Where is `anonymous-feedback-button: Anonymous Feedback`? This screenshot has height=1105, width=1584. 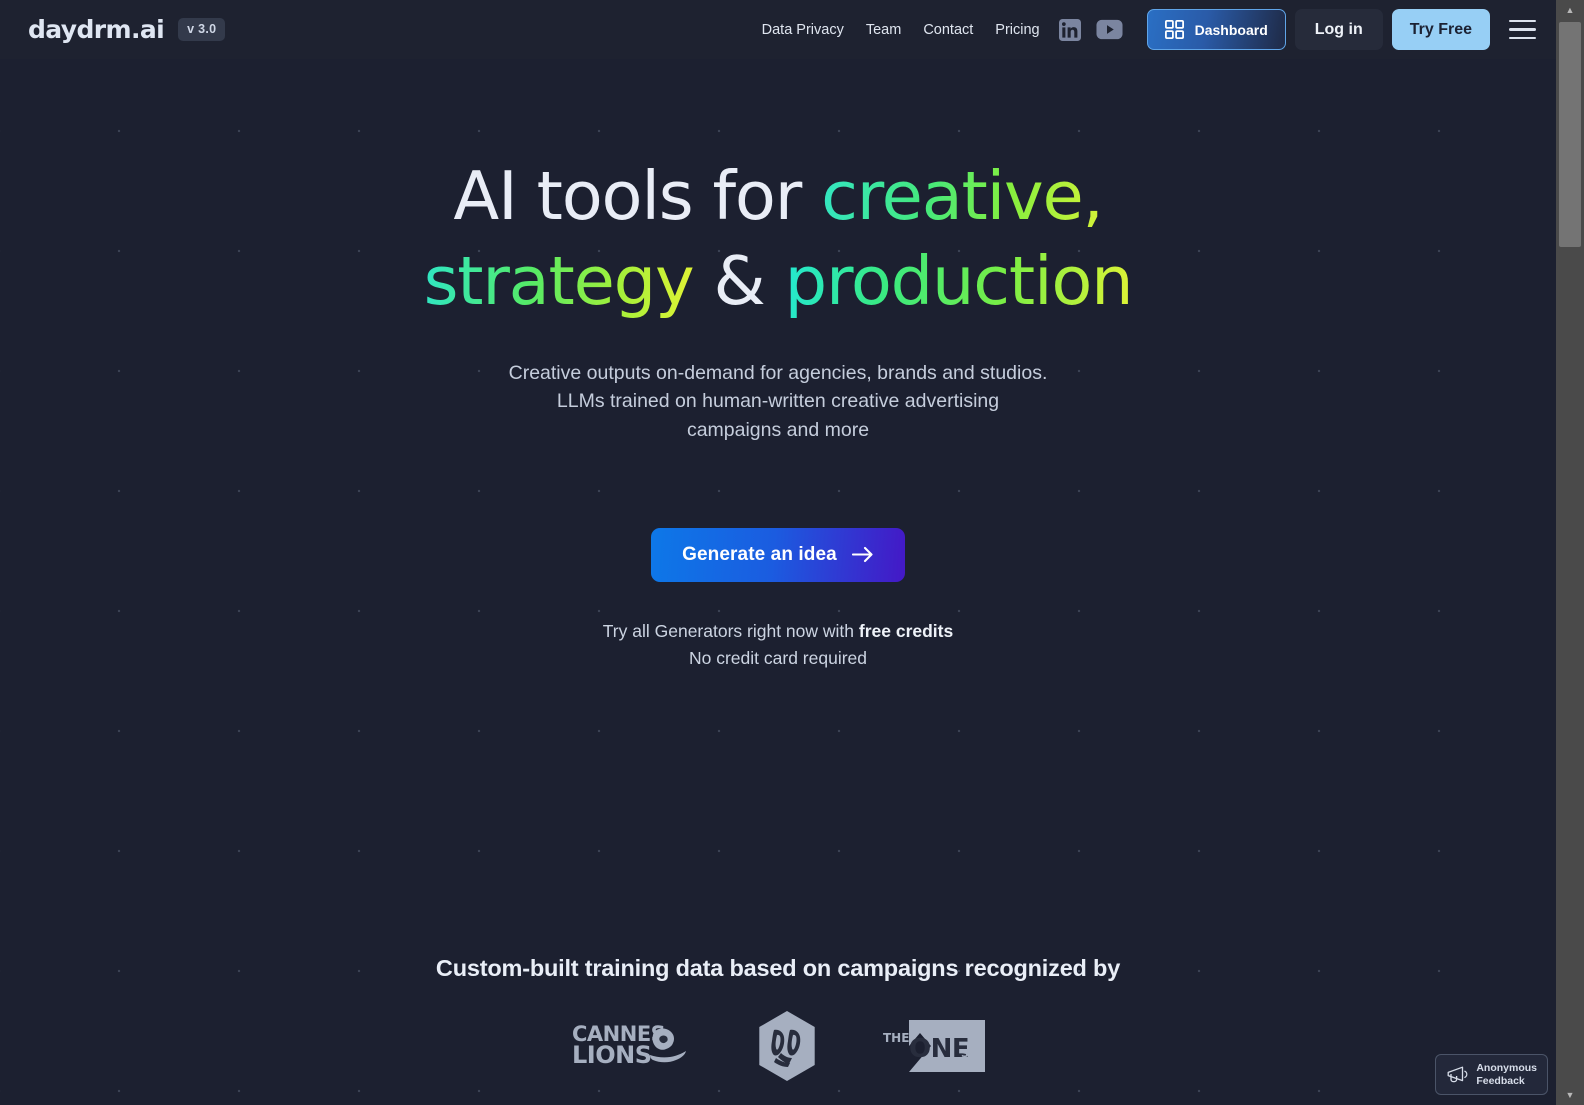
anonymous-feedback-button: Anonymous Feedback is located at coordinates (1491, 1074).